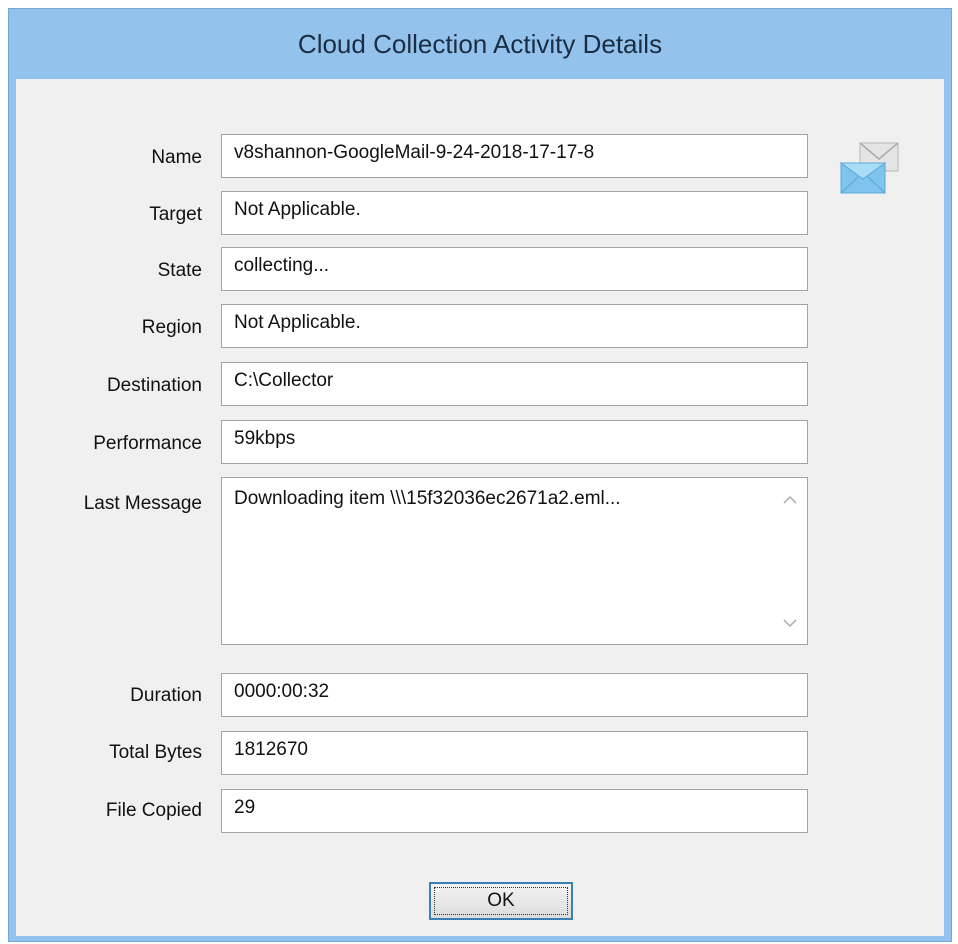 This screenshot has height=944, width=958. What do you see at coordinates (176, 157) in the screenshot?
I see `name-label: Name` at bounding box center [176, 157].